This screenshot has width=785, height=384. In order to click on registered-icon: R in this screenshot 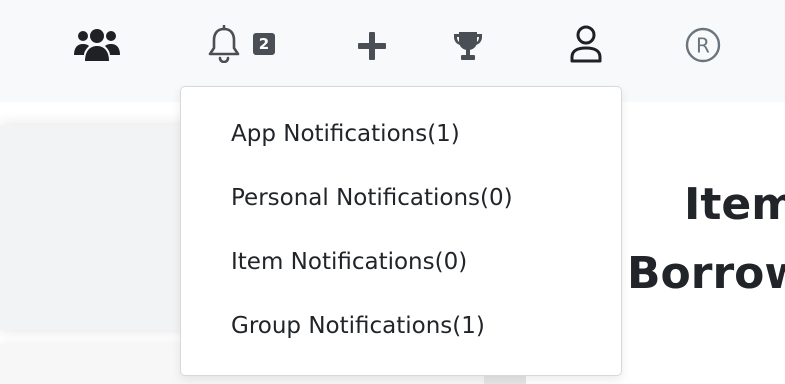, I will do `click(703, 45)`.